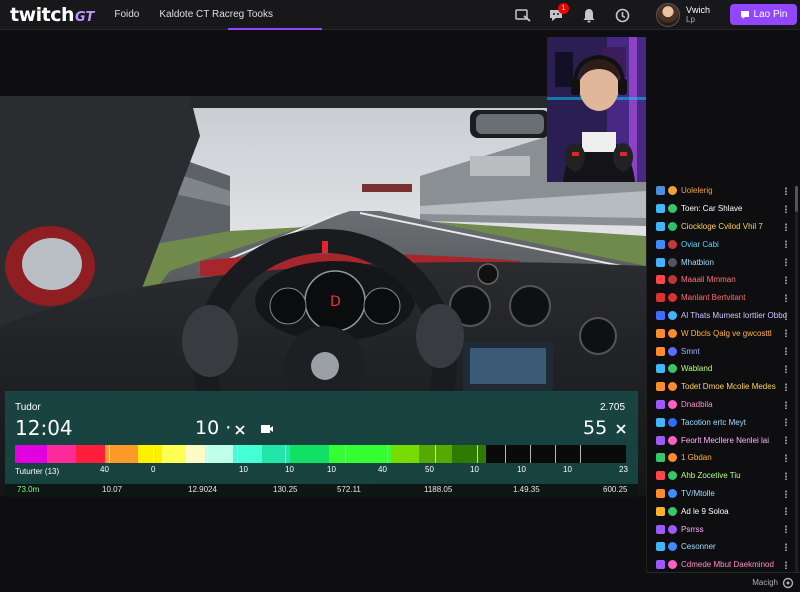 The width and height of the screenshot is (800, 592). What do you see at coordinates (202, 489) in the screenshot?
I see `telemetry-footer-value: 12.9024` at bounding box center [202, 489].